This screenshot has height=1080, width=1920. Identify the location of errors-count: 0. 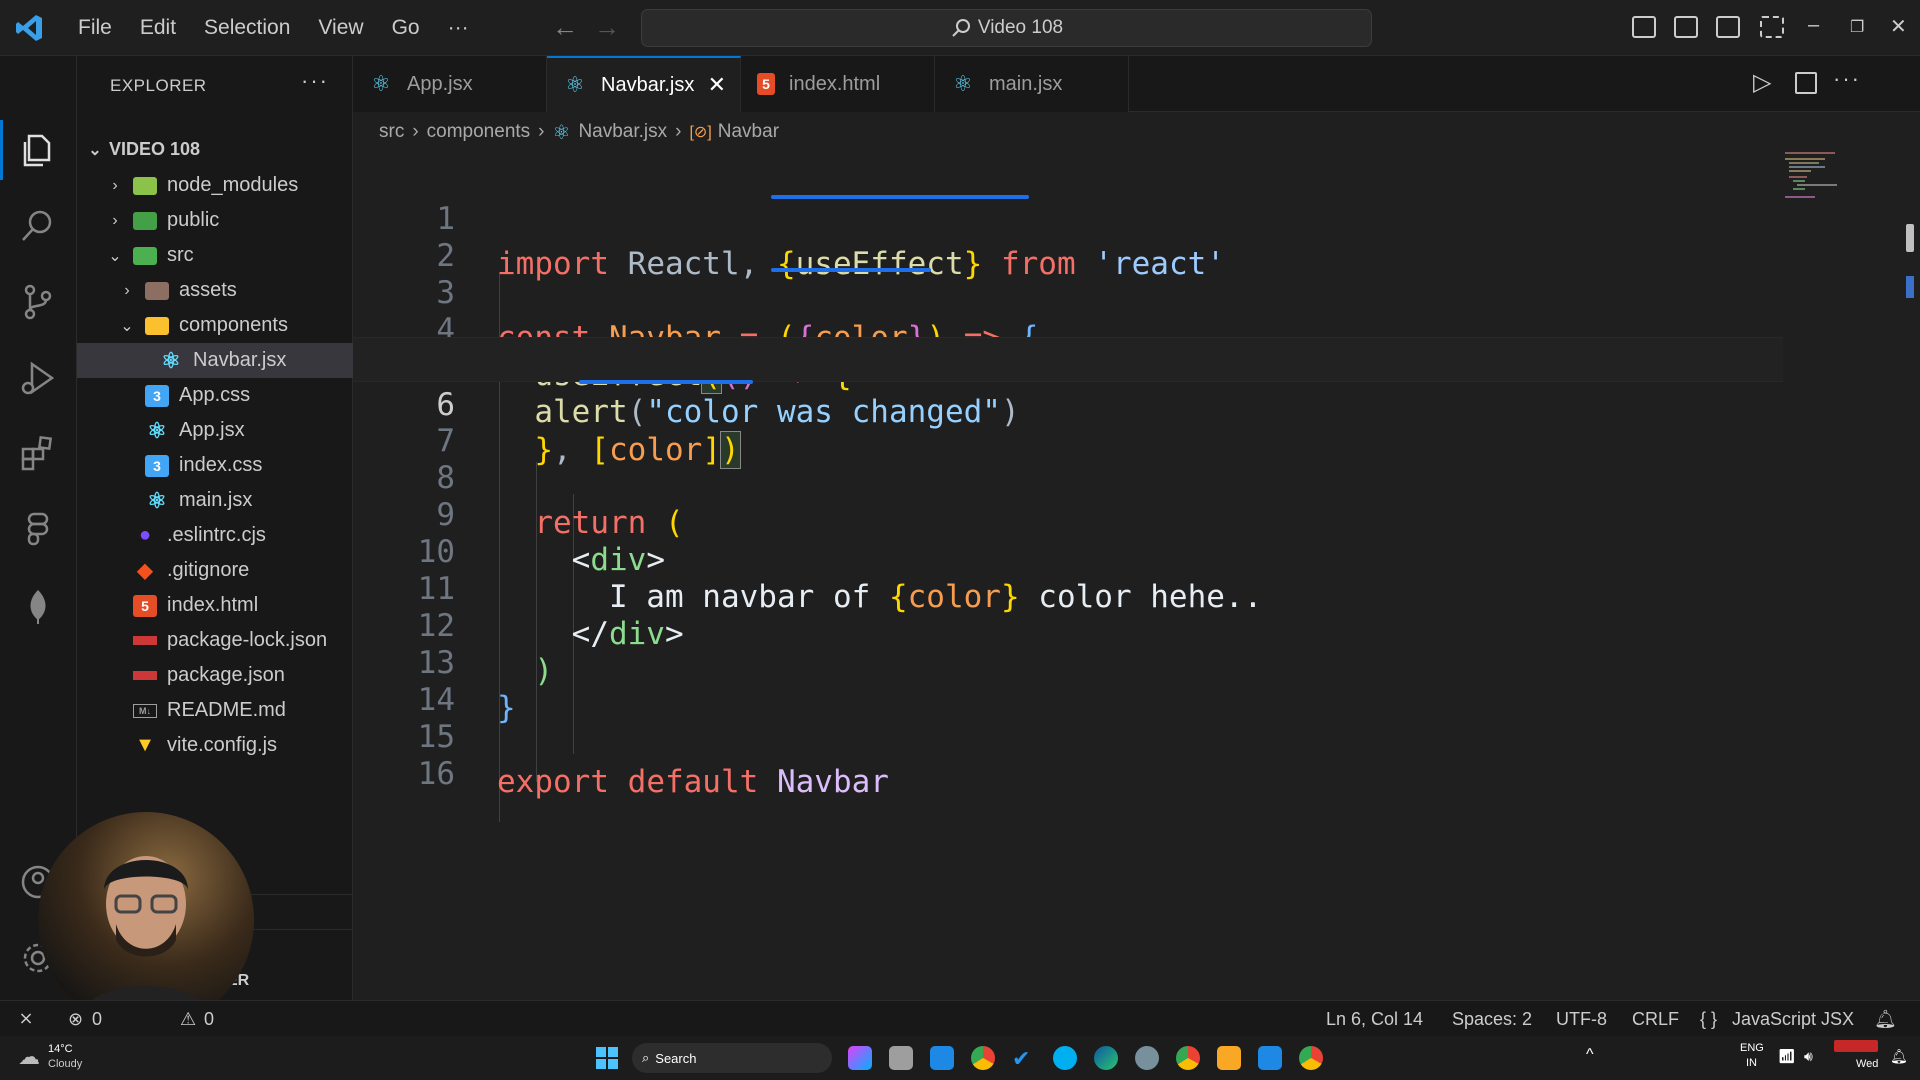
(97, 1019).